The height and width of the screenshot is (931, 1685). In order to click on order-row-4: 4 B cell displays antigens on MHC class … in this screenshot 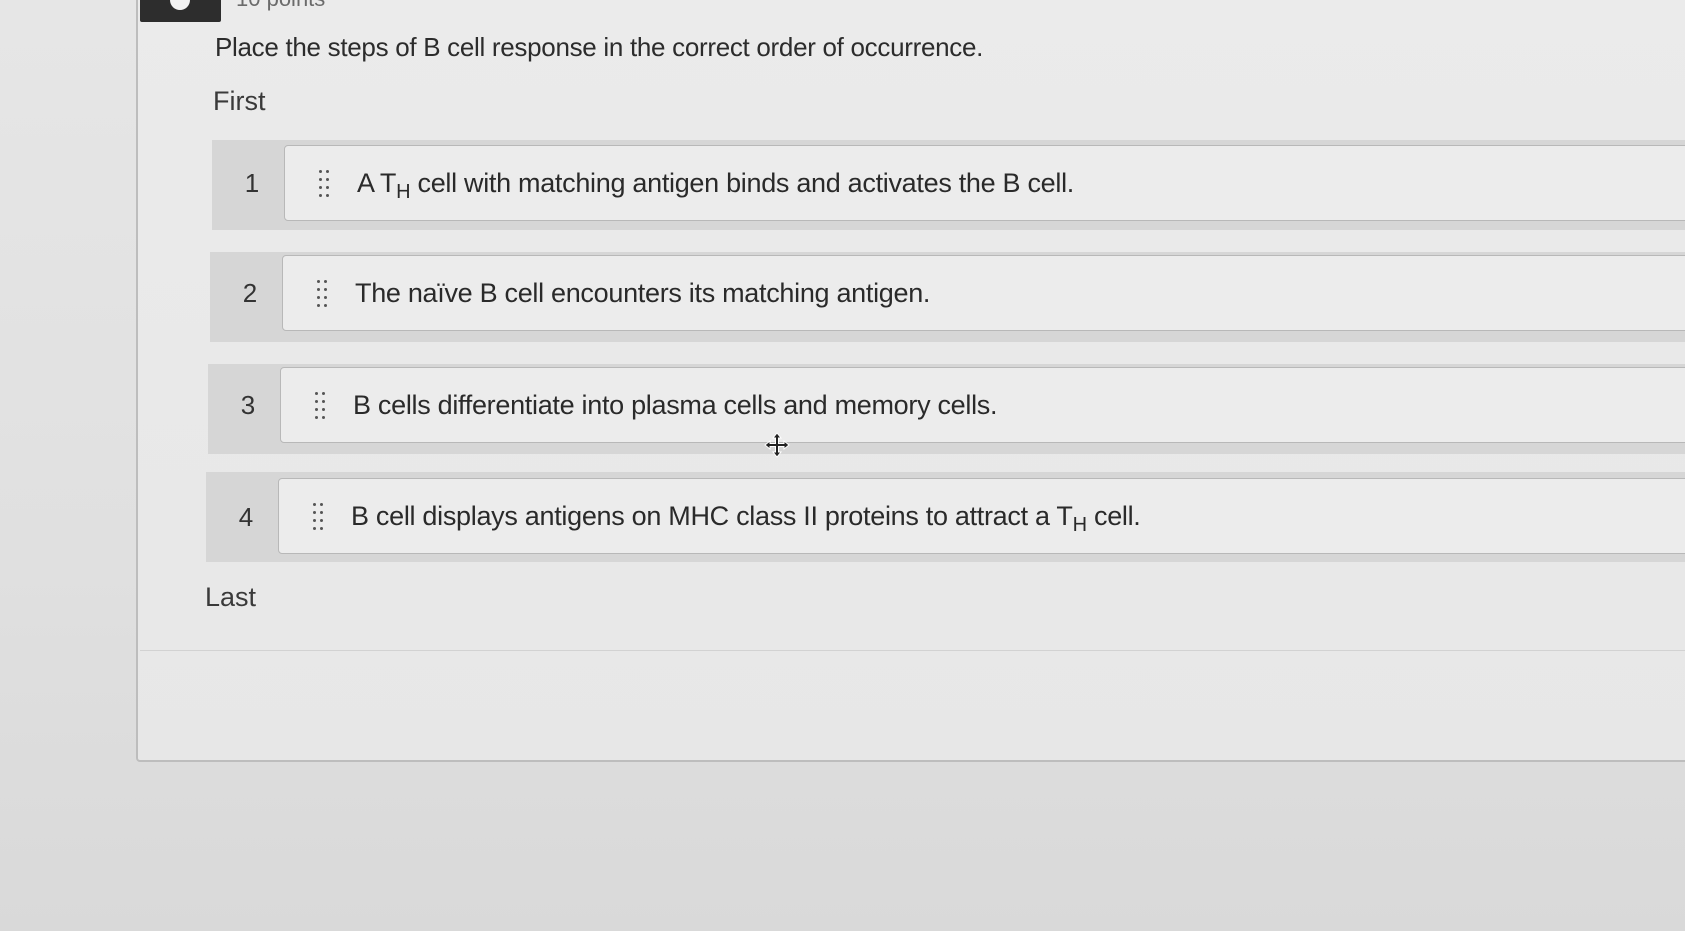, I will do `click(945, 517)`.